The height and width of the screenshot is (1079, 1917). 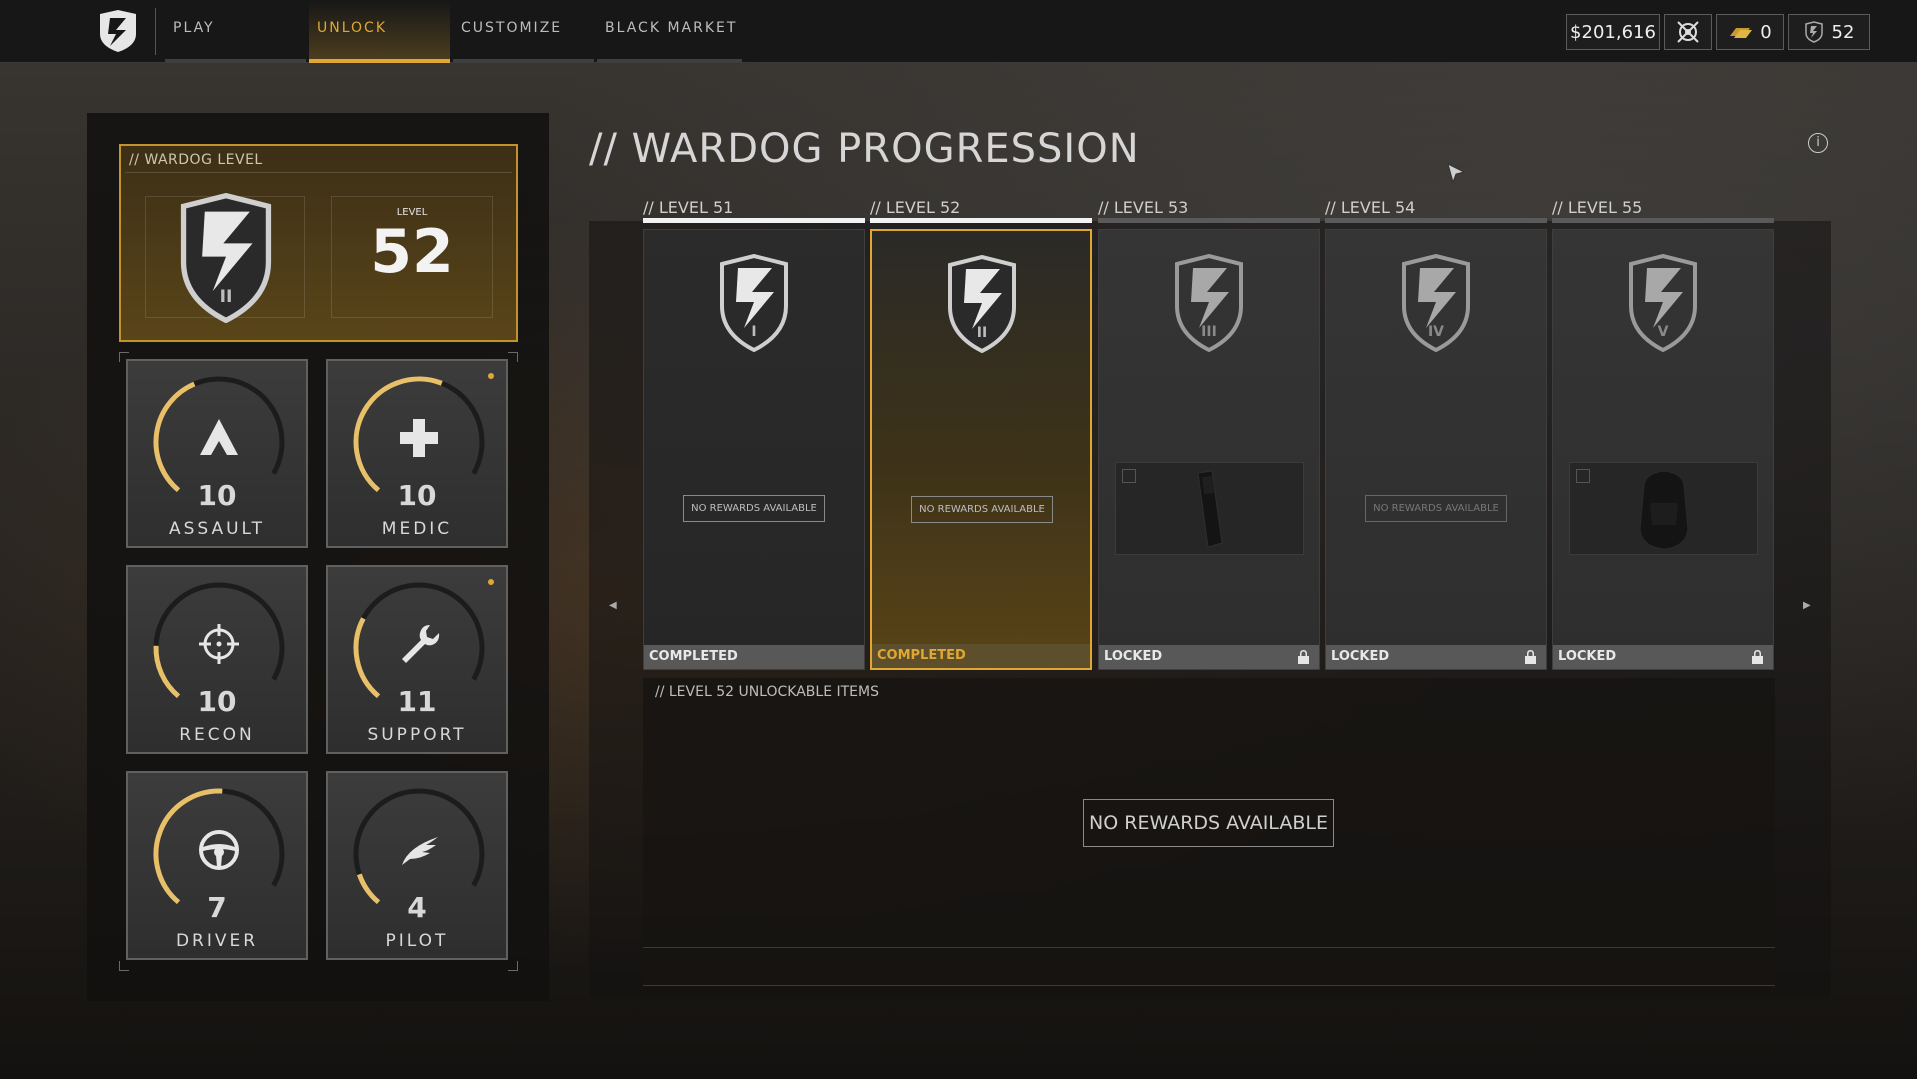 I want to click on unlockable-items-title: // LEVEL 52 UNLOCKABLE ITEMS, so click(x=767, y=692).